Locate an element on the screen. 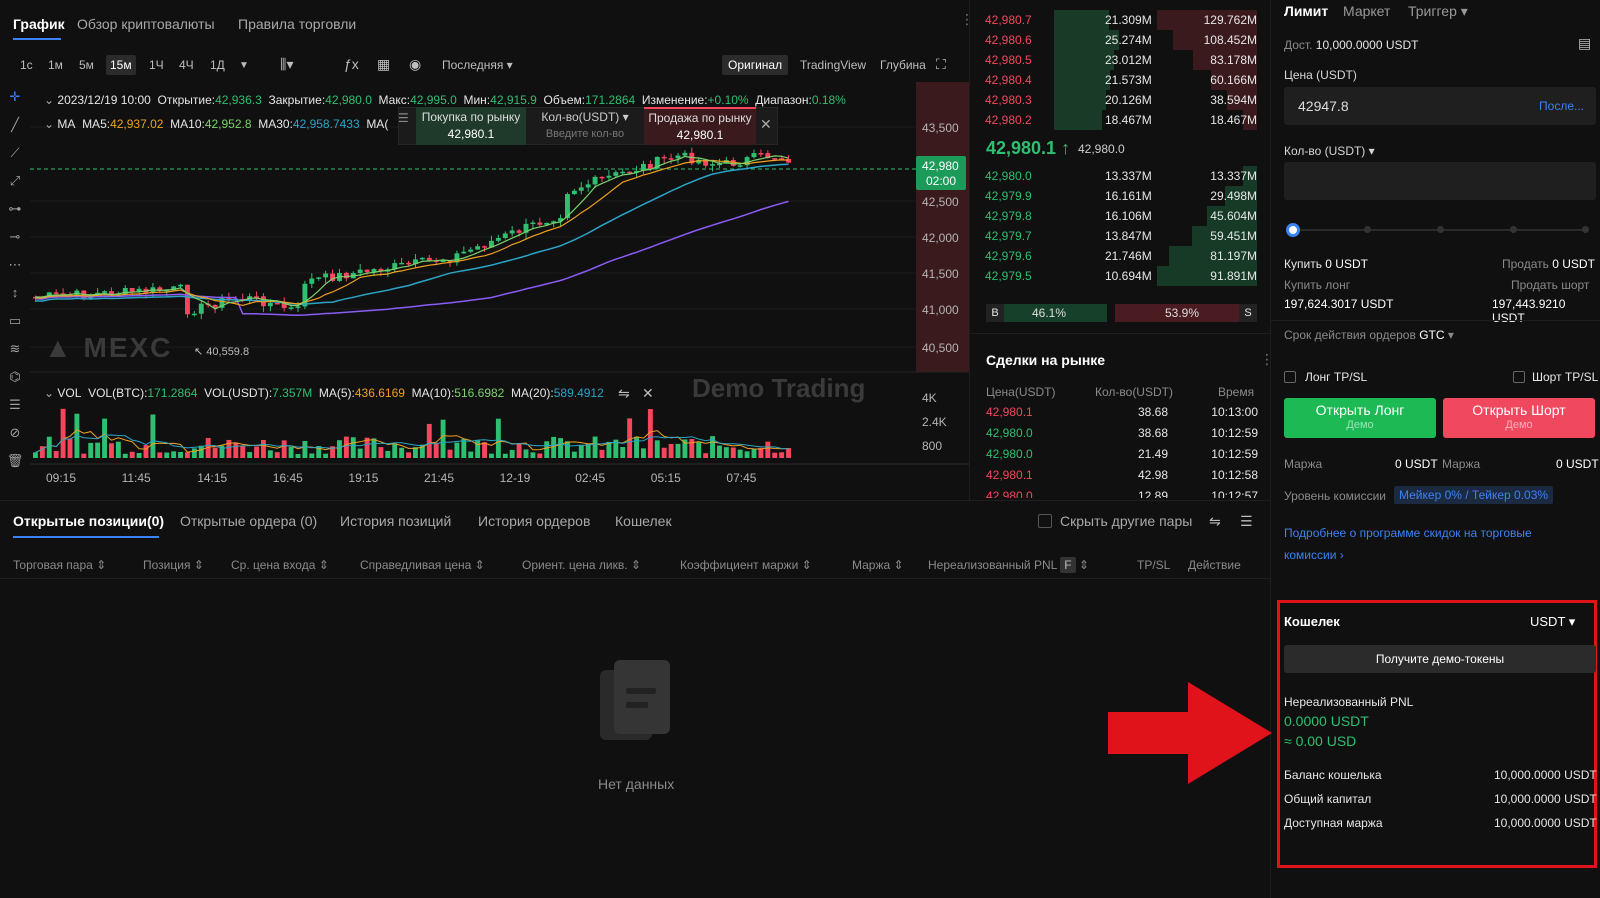  ask-qty-bar is located at coordinates (1080, 100).